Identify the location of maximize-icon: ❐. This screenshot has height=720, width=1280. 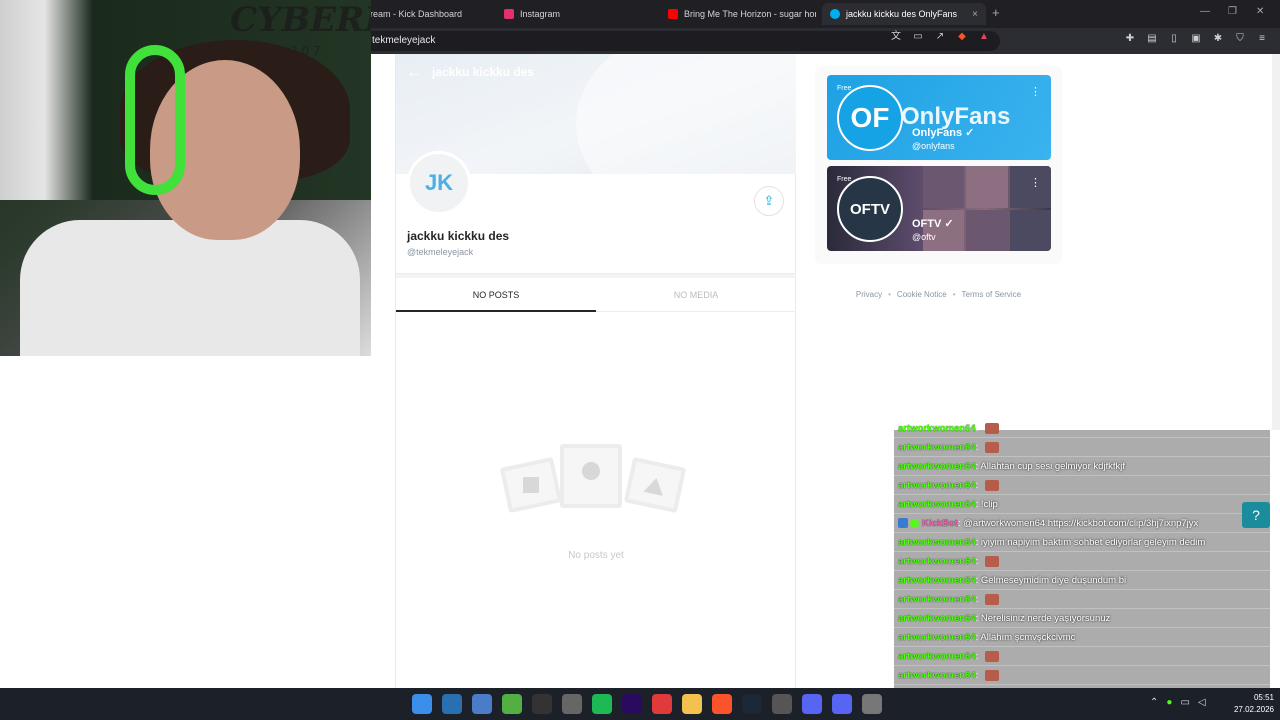
(1232, 11).